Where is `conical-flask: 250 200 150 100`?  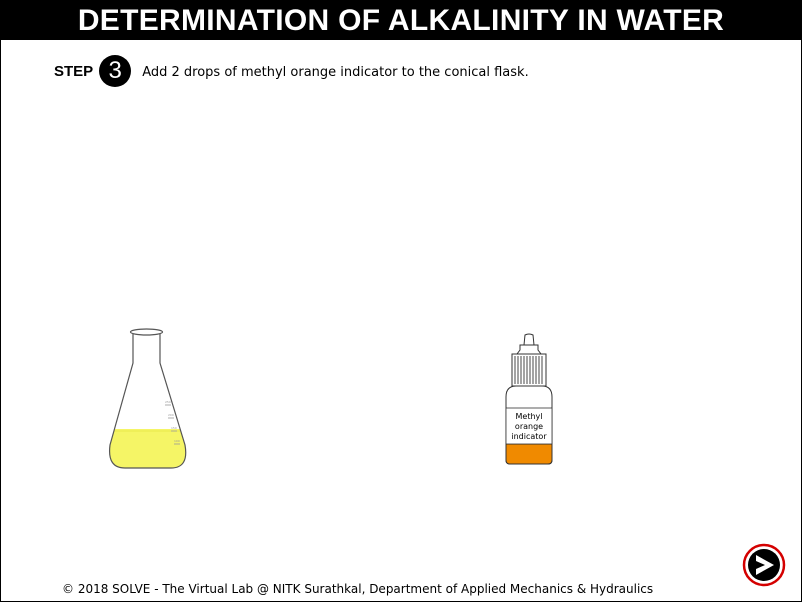
conical-flask: 250 200 150 100 is located at coordinates (148, 399).